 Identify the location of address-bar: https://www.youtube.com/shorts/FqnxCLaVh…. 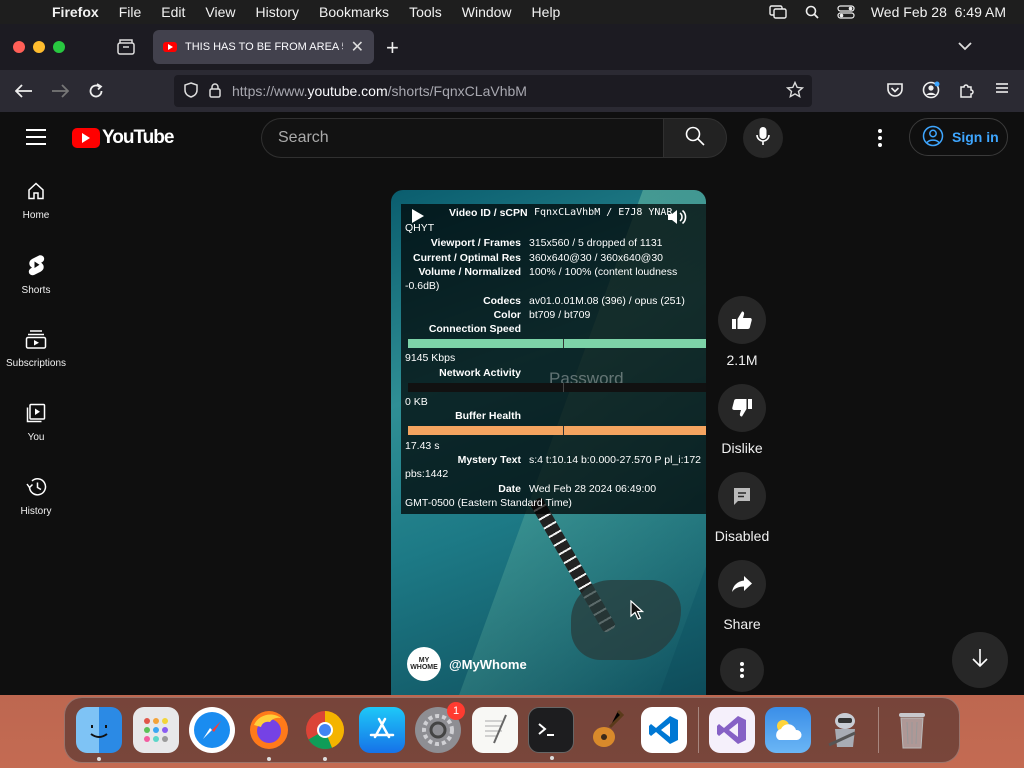
(493, 91).